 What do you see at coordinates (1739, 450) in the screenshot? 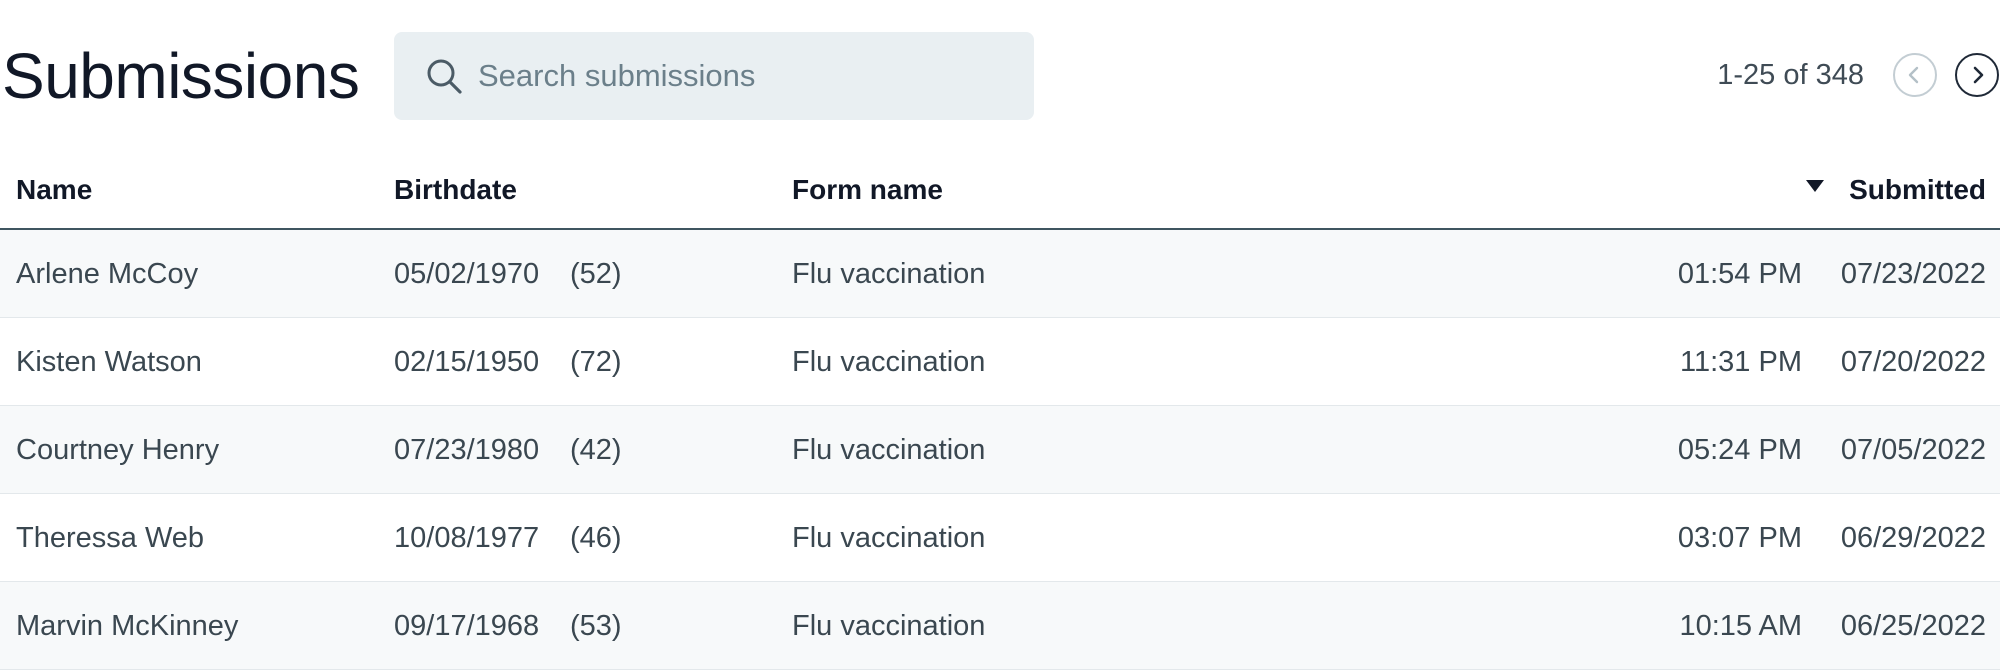
I see `cell-submitted-time: 05:24 PM` at bounding box center [1739, 450].